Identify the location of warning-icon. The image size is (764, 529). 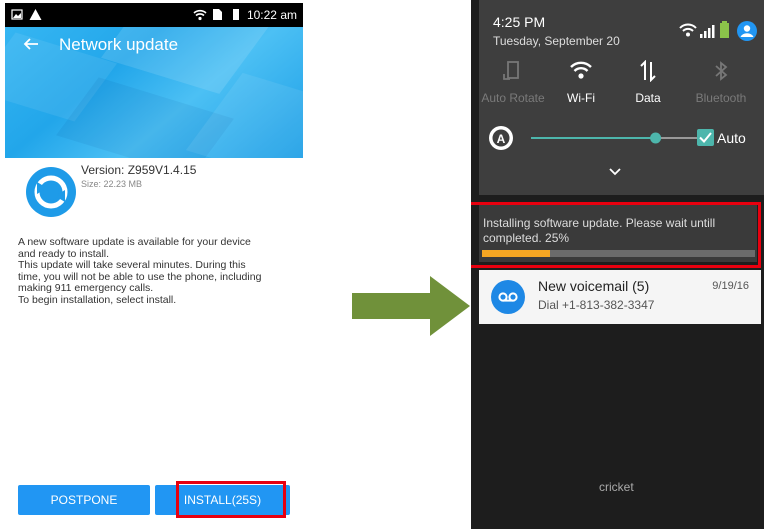
(35, 14).